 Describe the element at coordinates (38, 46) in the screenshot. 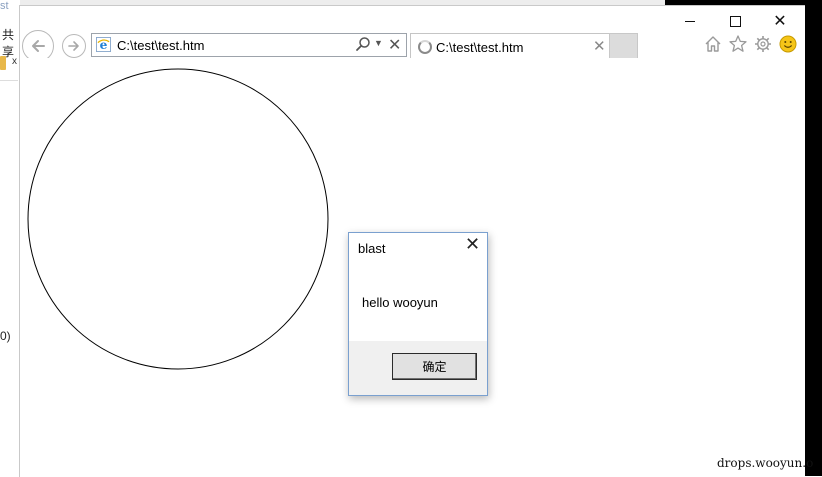

I see `back-arrow-icon` at that location.